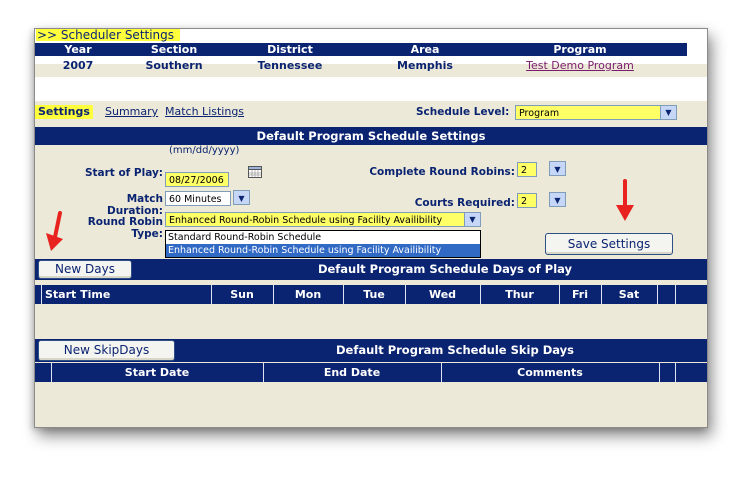 This screenshot has width=744, height=492. What do you see at coordinates (204, 150) in the screenshot?
I see `date-format-hint: (mm/dd/yyyy)` at bounding box center [204, 150].